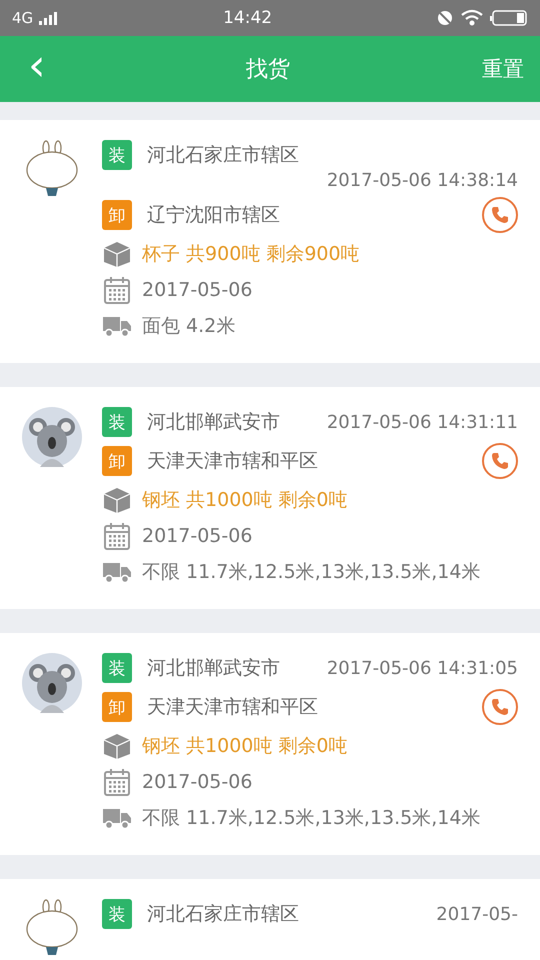  Describe the element at coordinates (422, 422) in the screenshot. I see `post-time: 2017-05-06 14:31:11` at that location.